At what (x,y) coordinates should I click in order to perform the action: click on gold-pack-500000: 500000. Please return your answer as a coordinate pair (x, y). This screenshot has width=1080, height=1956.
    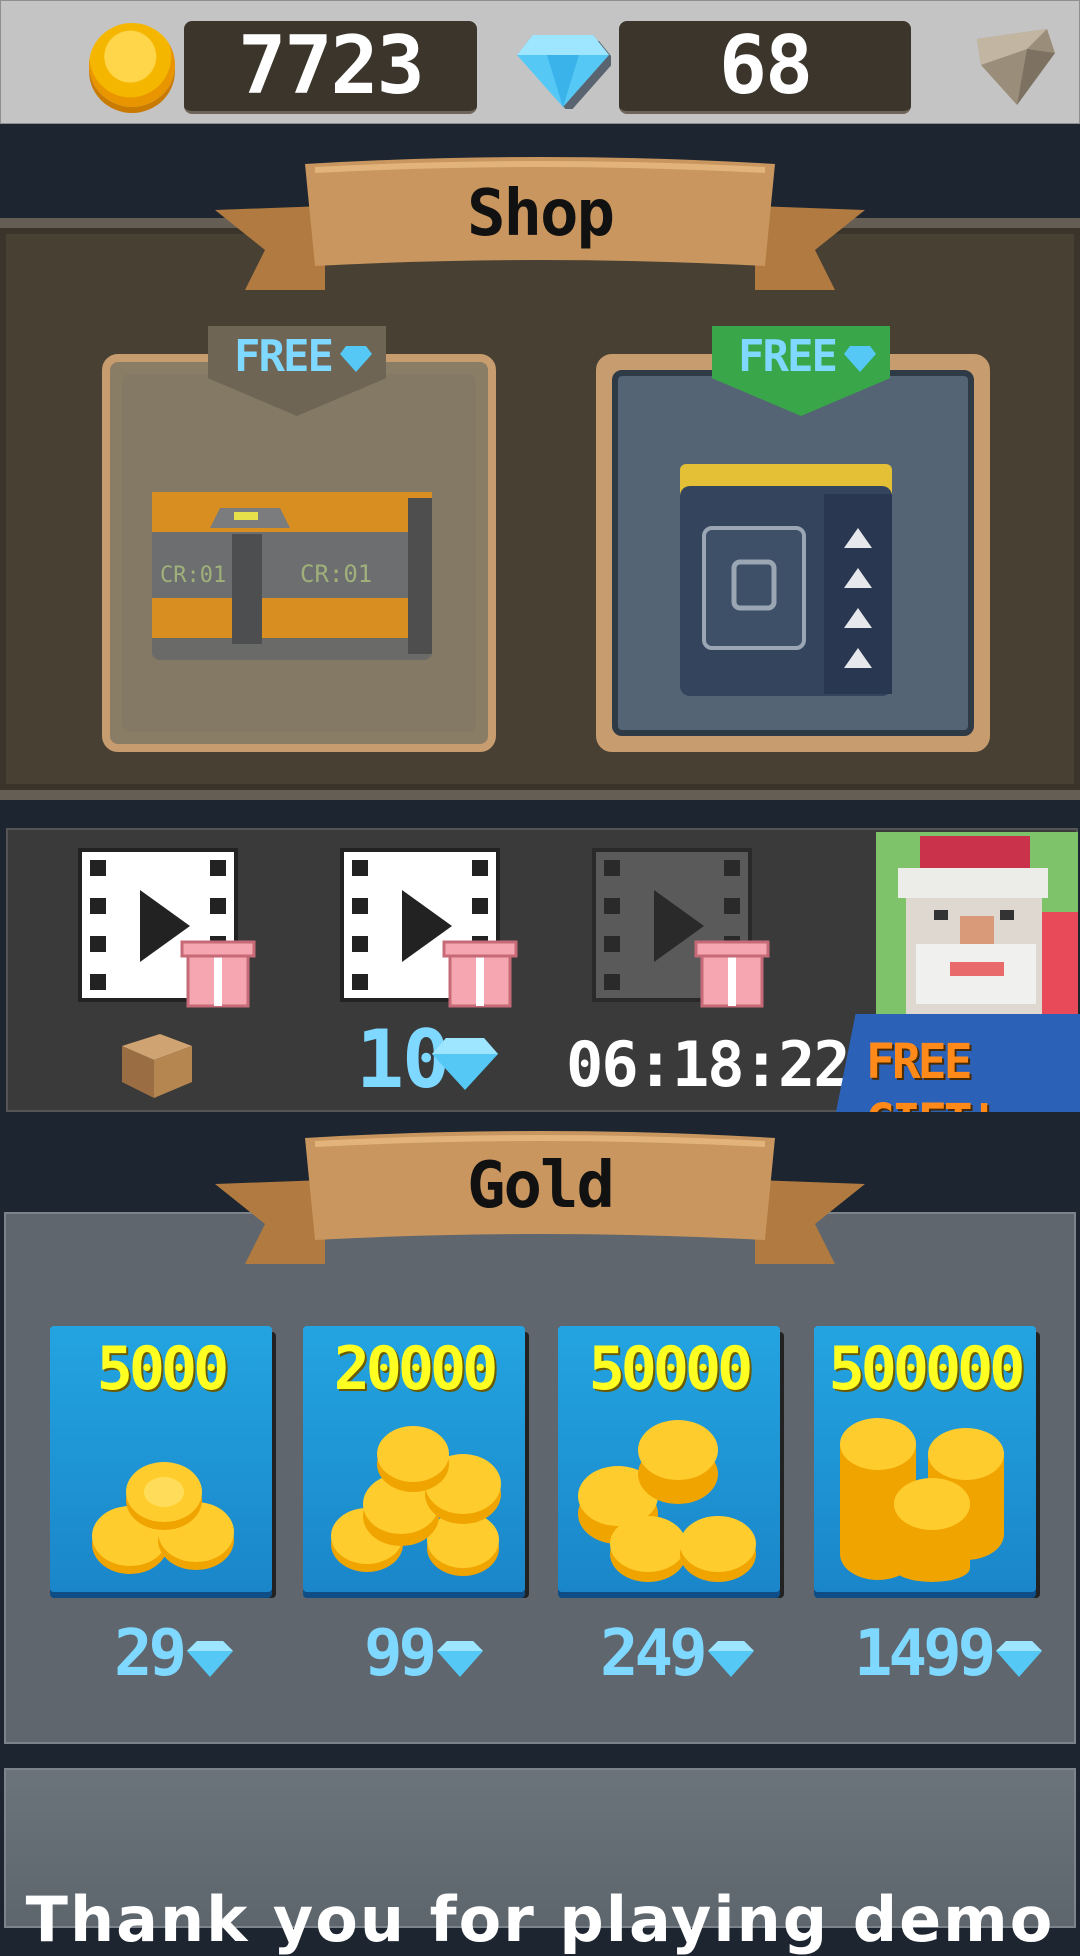
    Looking at the image, I should click on (925, 1459).